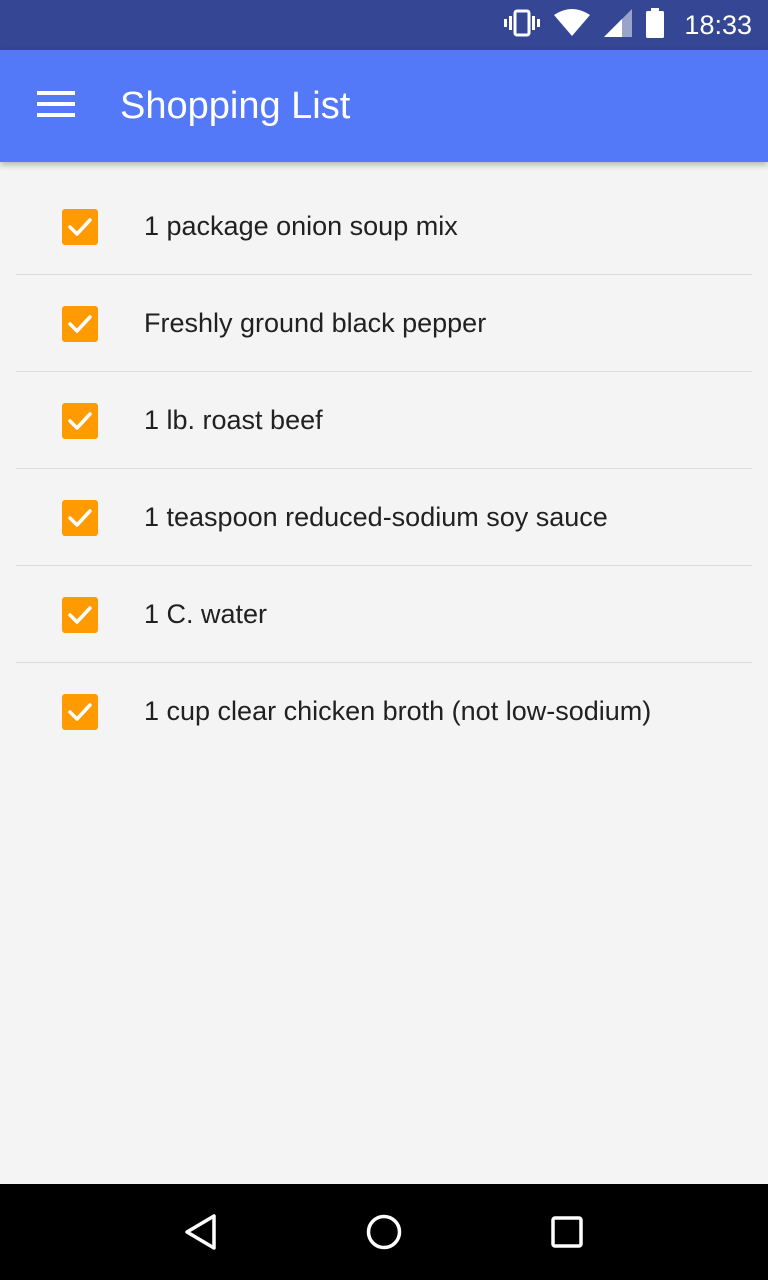 This screenshot has height=1280, width=768. What do you see at coordinates (384, 614) in the screenshot?
I see `list-item: 1 C. water` at bounding box center [384, 614].